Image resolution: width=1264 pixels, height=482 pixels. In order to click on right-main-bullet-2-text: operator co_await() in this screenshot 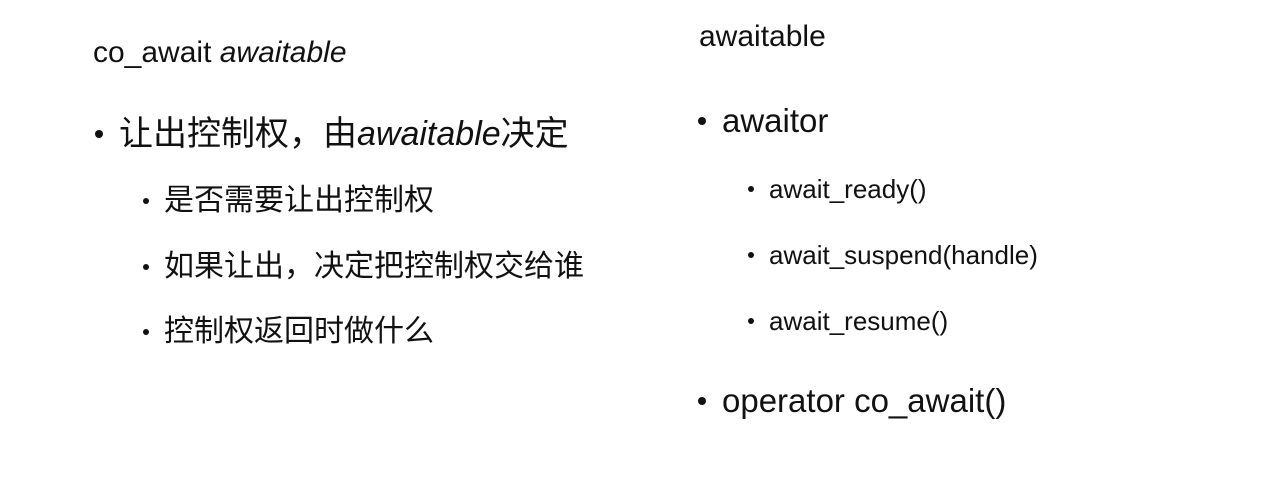, I will do `click(864, 400)`.